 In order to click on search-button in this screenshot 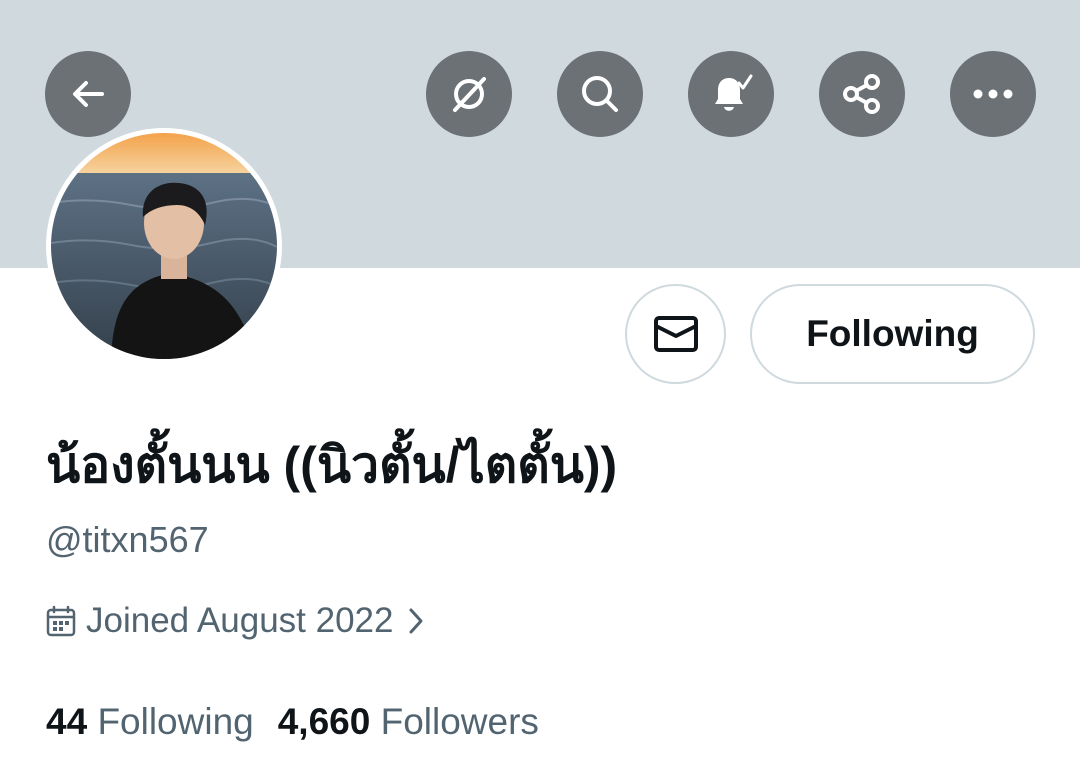, I will do `click(600, 94)`.